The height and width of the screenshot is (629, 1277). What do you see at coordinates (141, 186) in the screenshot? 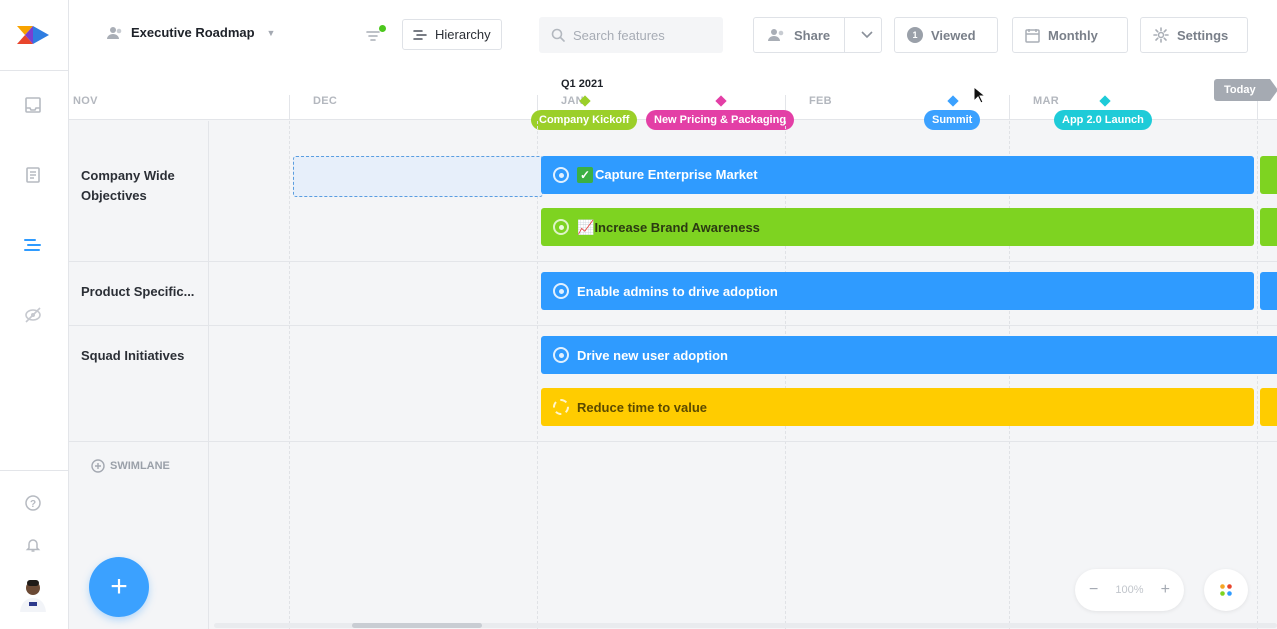
I see `swimlane-label: Company Wide Objectives` at bounding box center [141, 186].